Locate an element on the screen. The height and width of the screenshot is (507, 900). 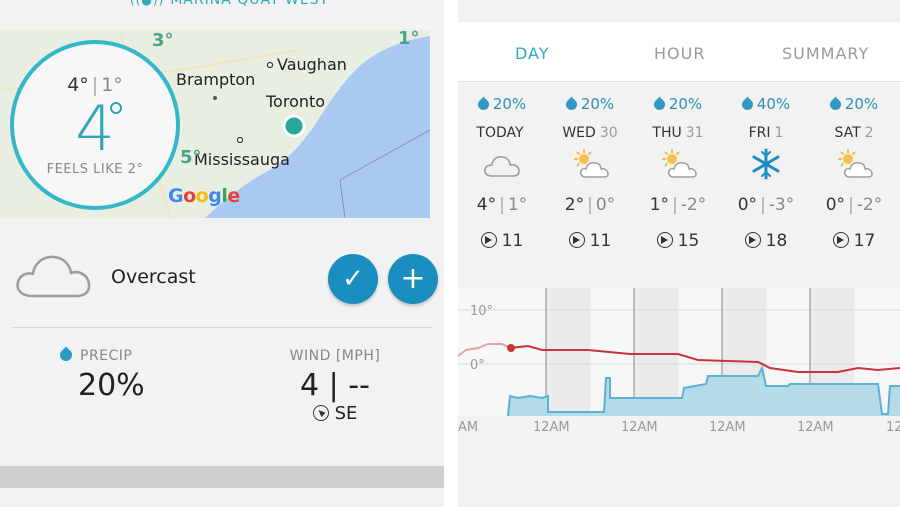
graph-y-label: 0° is located at coordinates (477, 365).